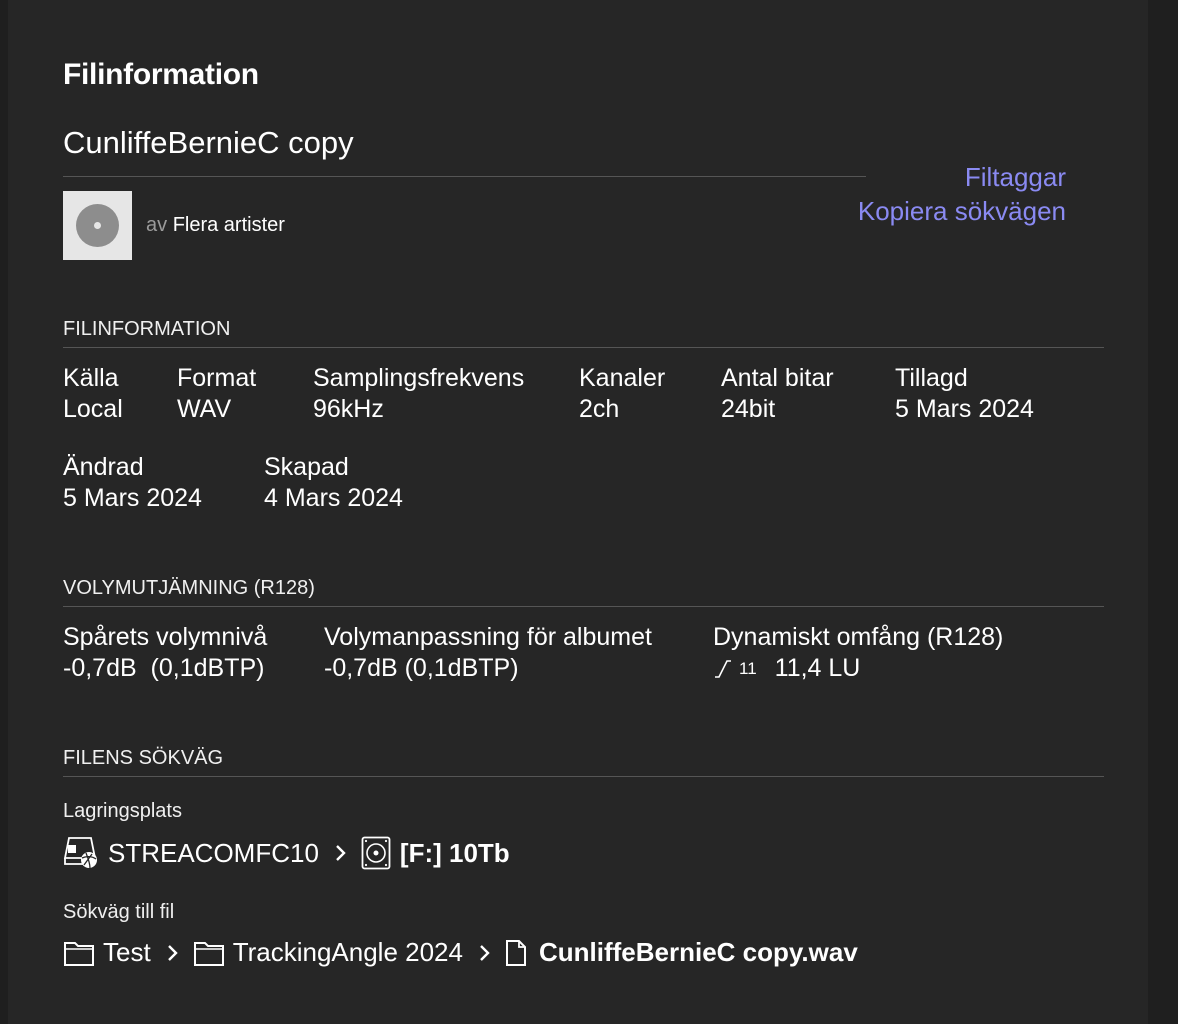 The height and width of the screenshot is (1024, 1178). I want to click on field-format: Format WAV, so click(216, 394).